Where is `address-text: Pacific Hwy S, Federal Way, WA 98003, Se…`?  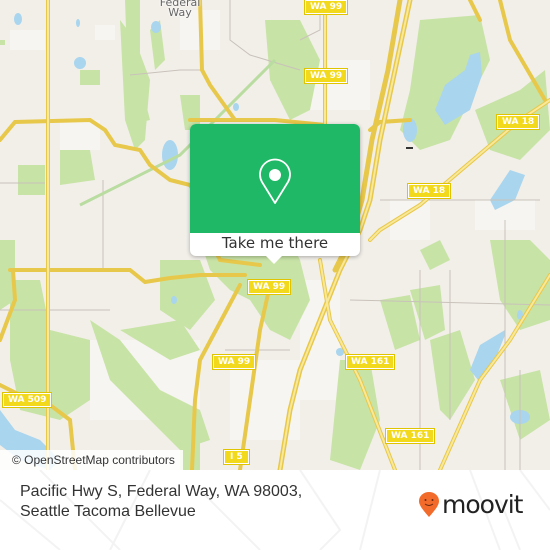 address-text: Pacific Hwy S, Federal Way, WA 98003, Se… is located at coordinates (161, 501).